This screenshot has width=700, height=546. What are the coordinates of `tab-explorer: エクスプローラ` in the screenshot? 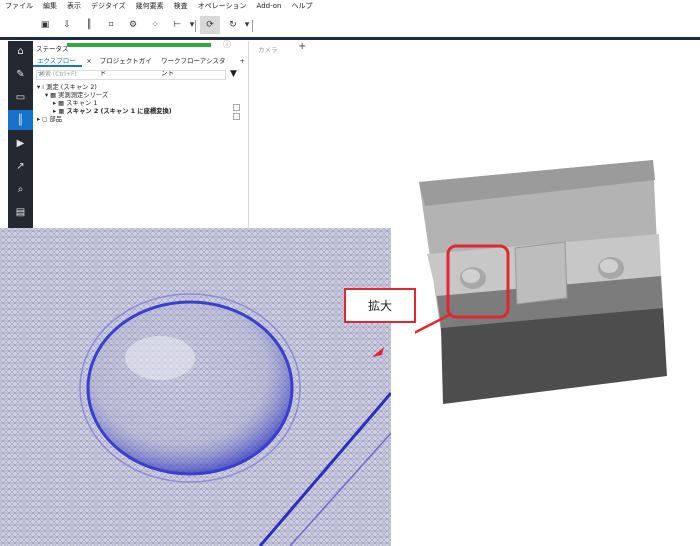 It's located at (58, 66).